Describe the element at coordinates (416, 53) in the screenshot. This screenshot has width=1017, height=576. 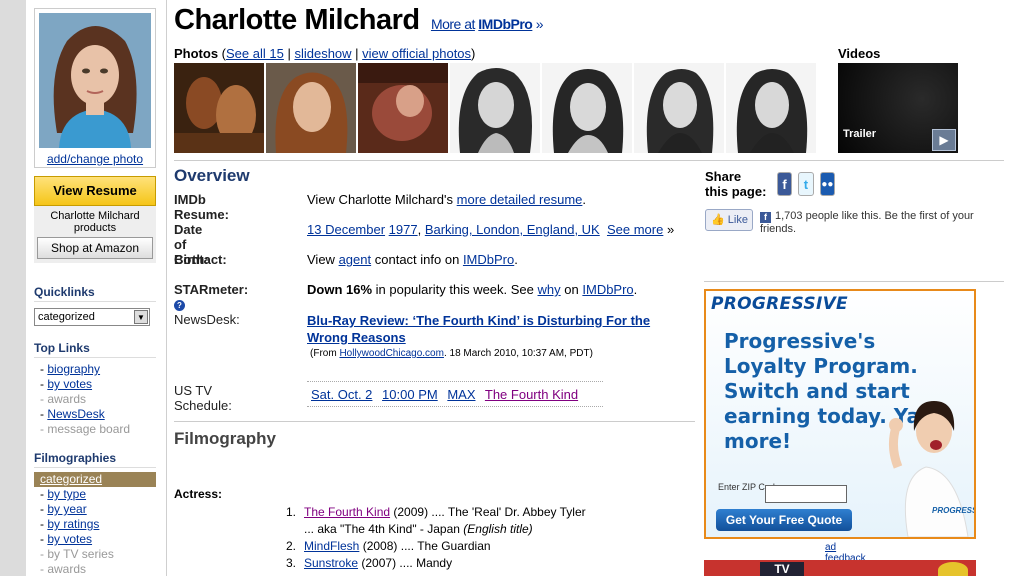
I see `official-photos-link: view official photos` at that location.